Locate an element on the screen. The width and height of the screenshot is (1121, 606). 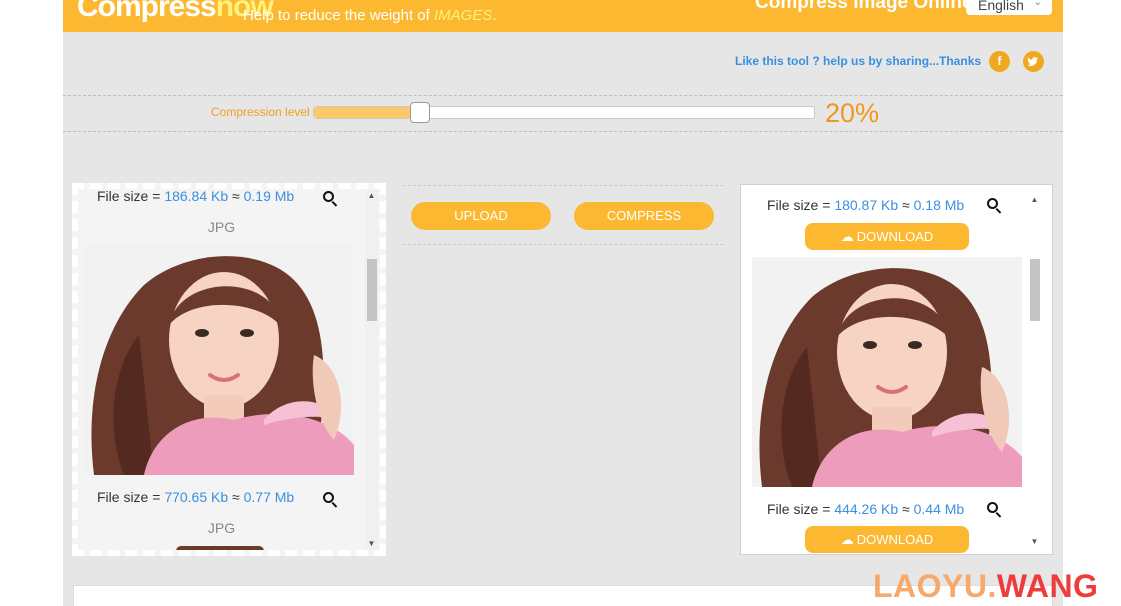
site-title: Compress Image Online is located at coordinates (864, 6).